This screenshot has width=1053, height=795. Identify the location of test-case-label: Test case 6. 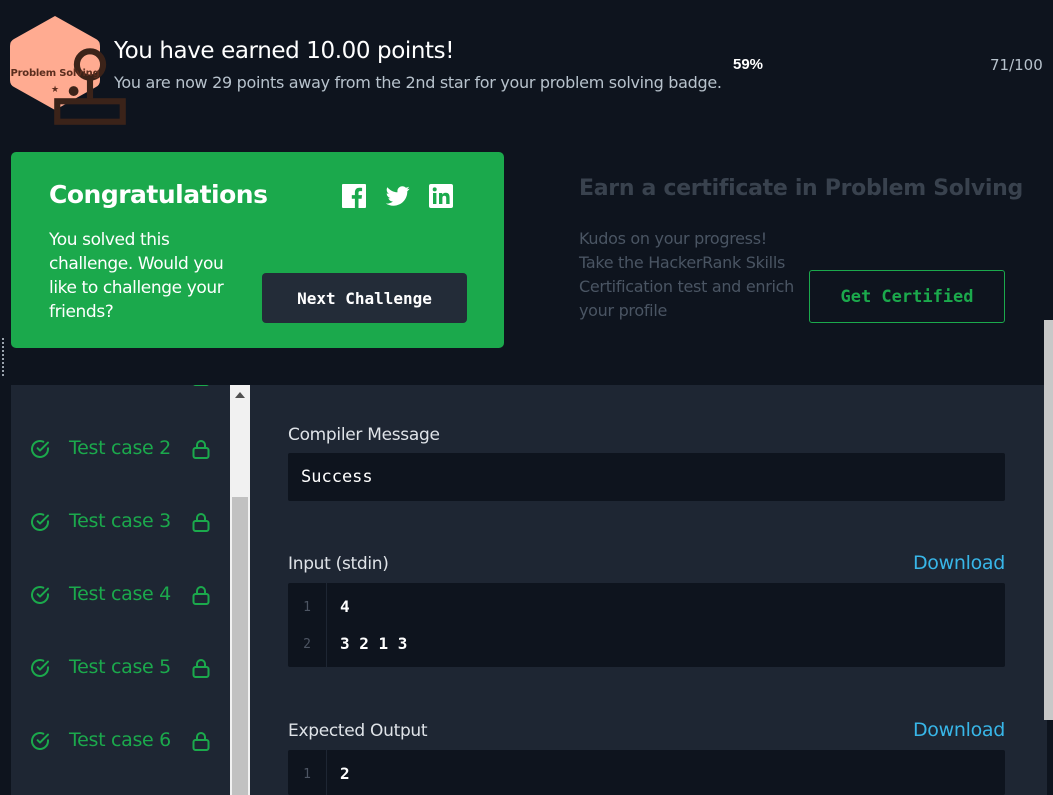
(120, 740).